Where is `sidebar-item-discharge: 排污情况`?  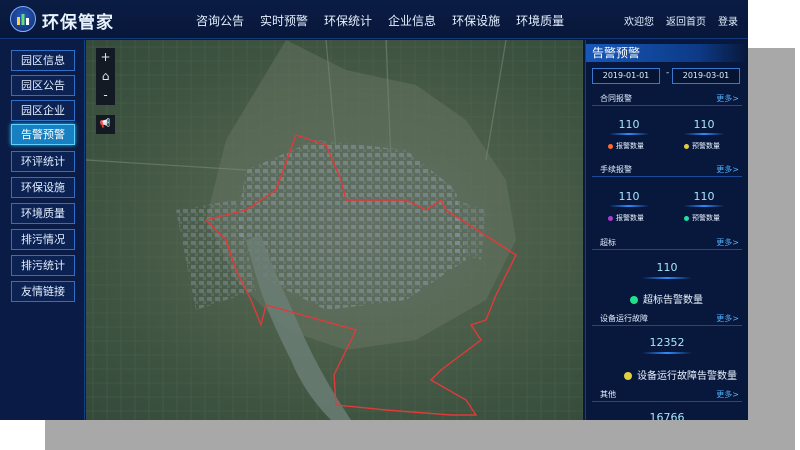 sidebar-item-discharge: 排污情况 is located at coordinates (43, 239).